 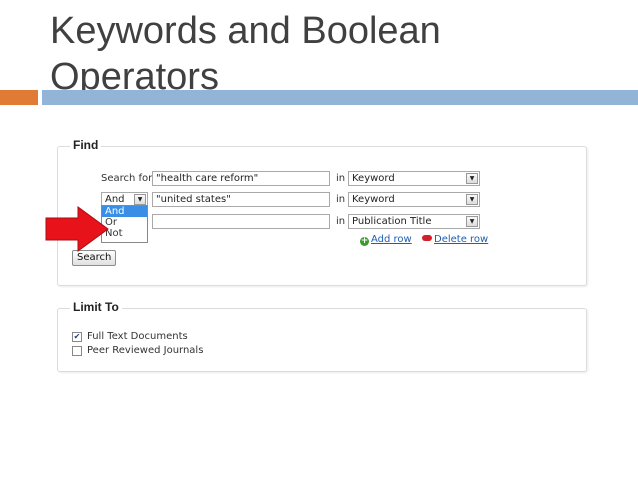 What do you see at coordinates (77, 229) in the screenshot?
I see `red-pointer-arrow-icon` at bounding box center [77, 229].